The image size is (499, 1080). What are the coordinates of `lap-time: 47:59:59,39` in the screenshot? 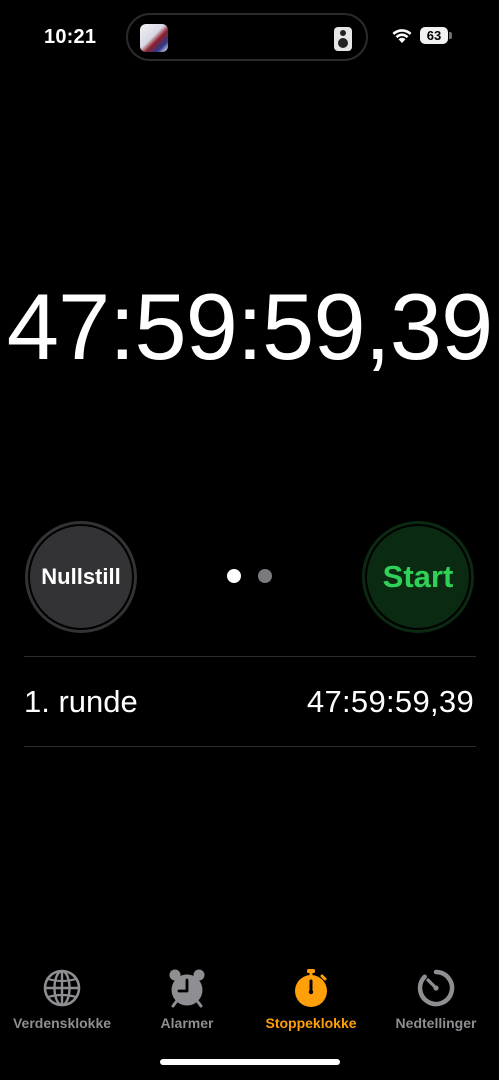 It's located at (390, 701).